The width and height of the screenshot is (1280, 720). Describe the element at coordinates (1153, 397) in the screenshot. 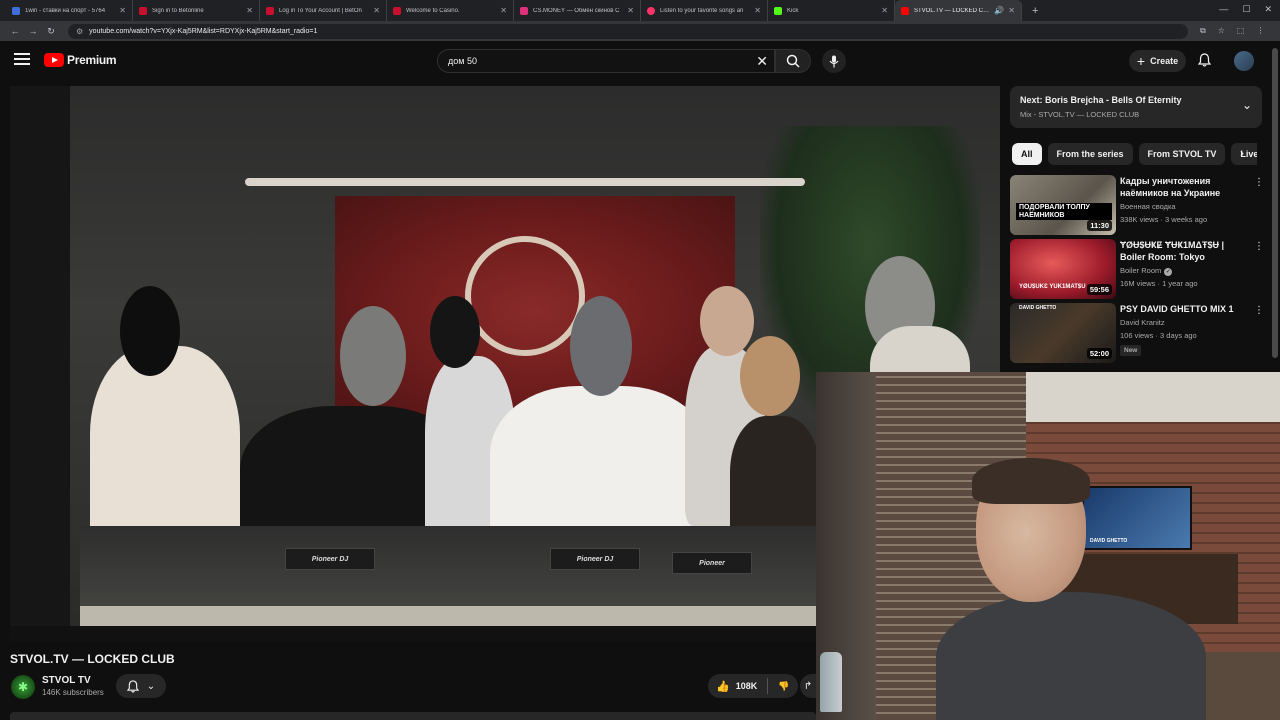

I see `webcam-ceiling` at that location.